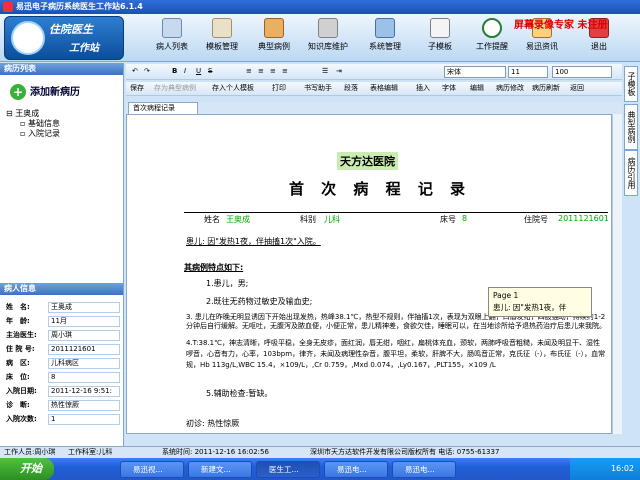 The width and height of the screenshot is (640, 480). Describe the element at coordinates (185, 71) in the screenshot. I see `italic-icon: I` at that location.